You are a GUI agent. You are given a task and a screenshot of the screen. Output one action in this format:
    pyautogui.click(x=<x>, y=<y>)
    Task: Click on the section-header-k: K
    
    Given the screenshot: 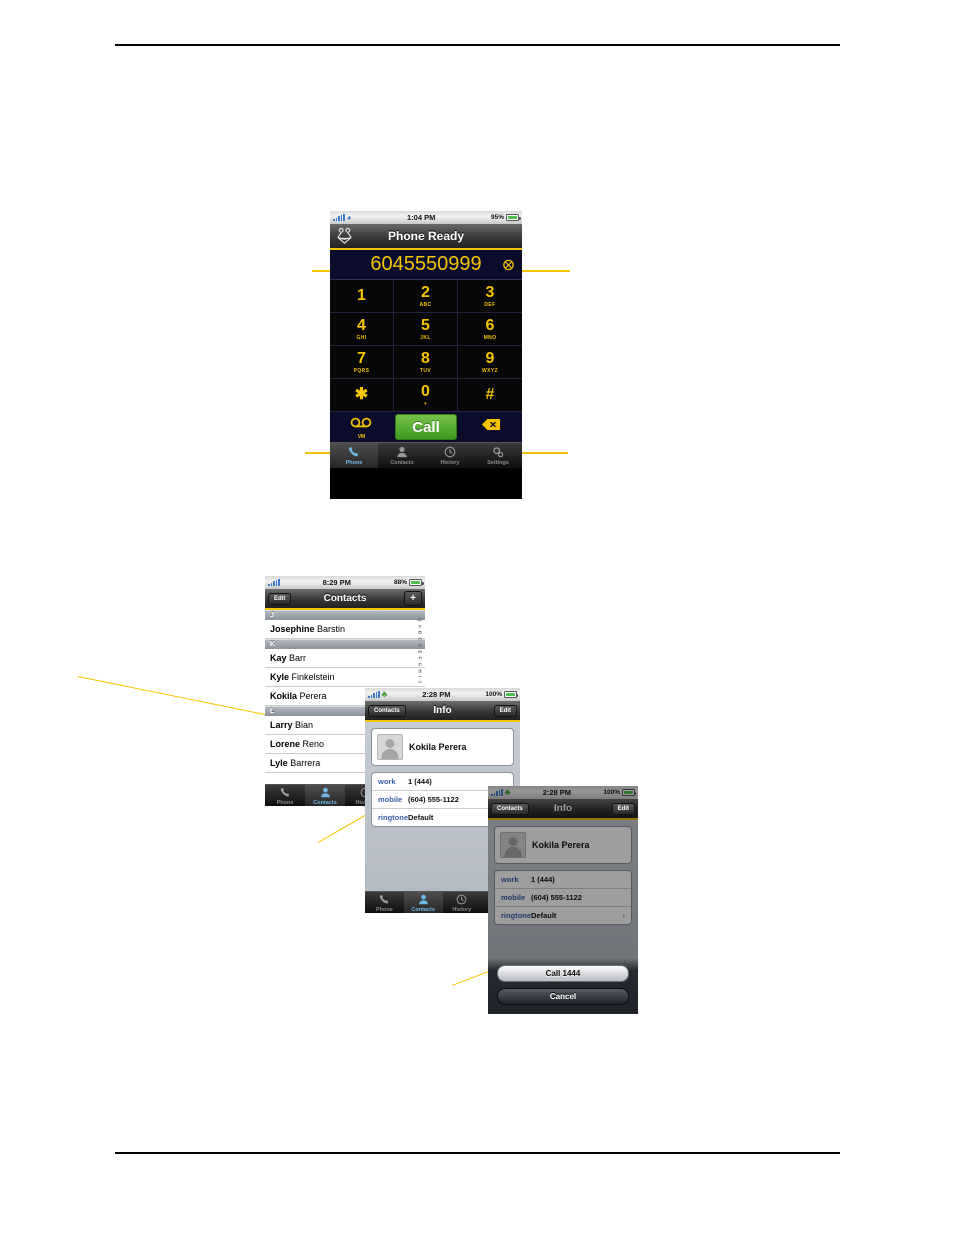 What is the action you would take?
    pyautogui.click(x=345, y=644)
    